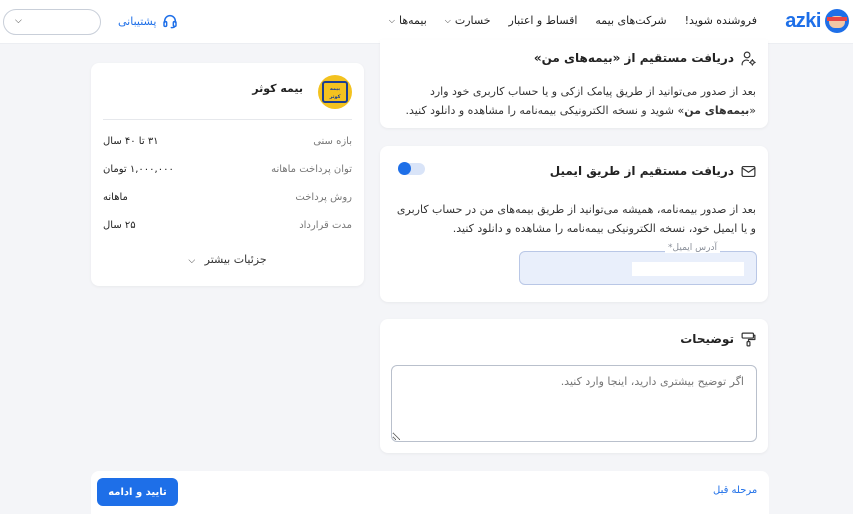 Image resolution: width=853 pixels, height=514 pixels. What do you see at coordinates (277, 88) in the screenshot?
I see `insurer-name: بیمه کوثر` at bounding box center [277, 88].